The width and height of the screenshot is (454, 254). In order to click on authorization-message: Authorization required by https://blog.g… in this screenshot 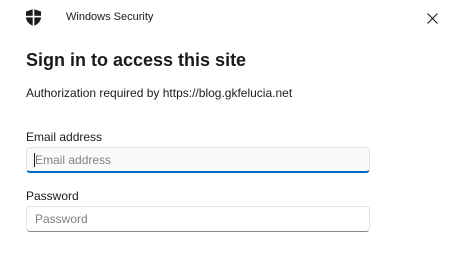, I will do `click(159, 93)`.